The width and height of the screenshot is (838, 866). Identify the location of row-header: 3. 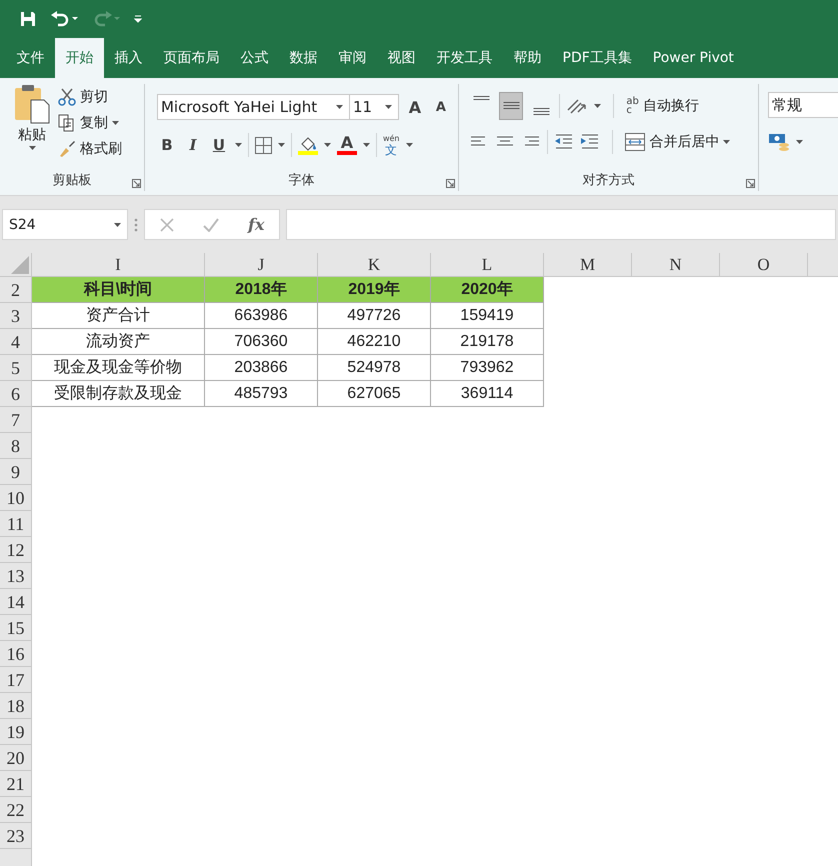
(16, 316).